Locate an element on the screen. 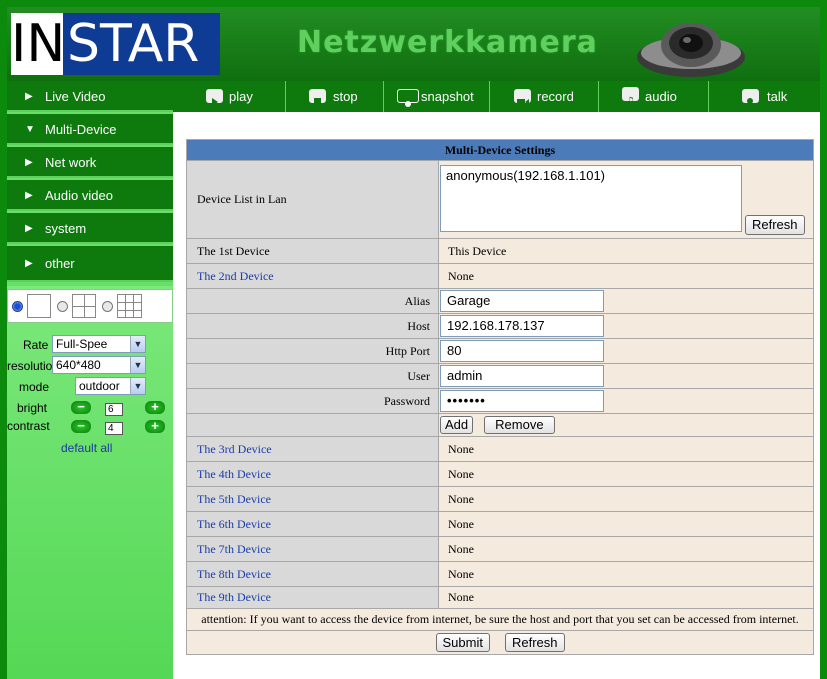  layout-4-radio is located at coordinates (62, 306).